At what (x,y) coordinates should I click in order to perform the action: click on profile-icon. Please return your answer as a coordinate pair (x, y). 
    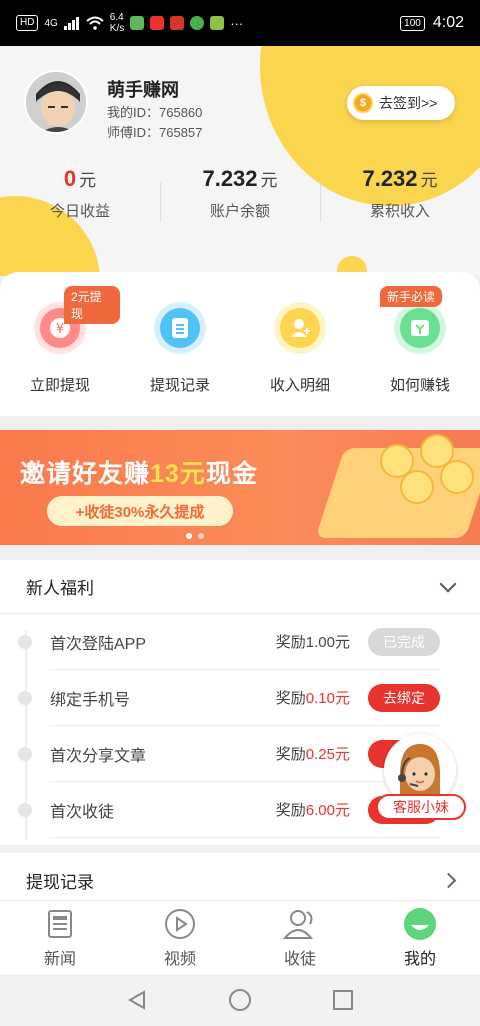
    Looking at the image, I should click on (420, 924).